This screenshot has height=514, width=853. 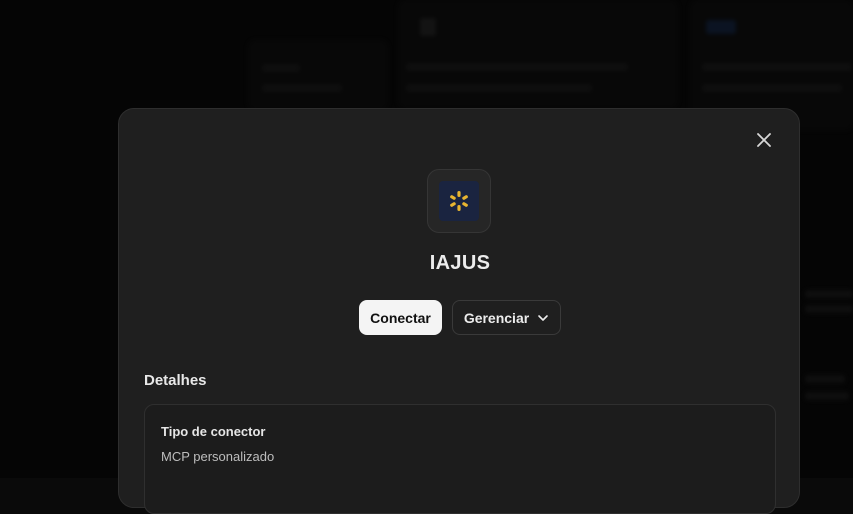 What do you see at coordinates (496, 318) in the screenshot?
I see `manage-button-label: Gerenciar` at bounding box center [496, 318].